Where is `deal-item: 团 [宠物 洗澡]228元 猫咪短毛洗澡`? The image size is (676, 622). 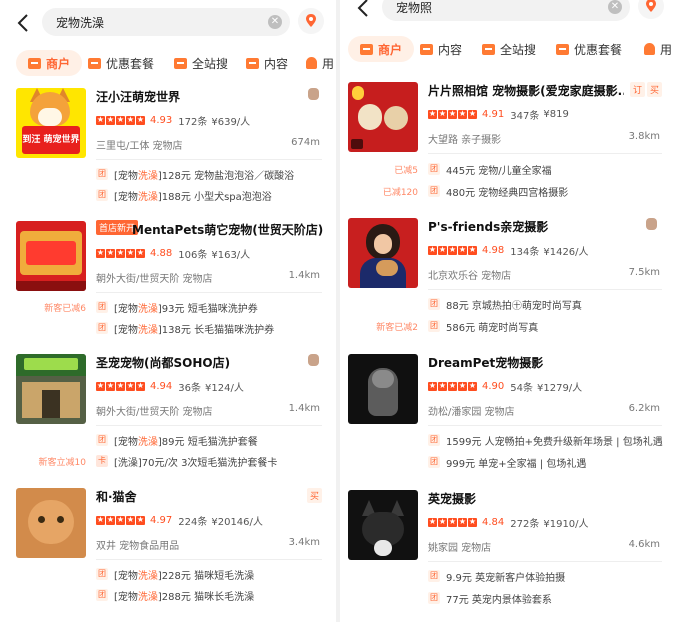 deal-item: 团 [宠物 洗澡]228元 猫咪短毛洗澡 is located at coordinates (175, 574).